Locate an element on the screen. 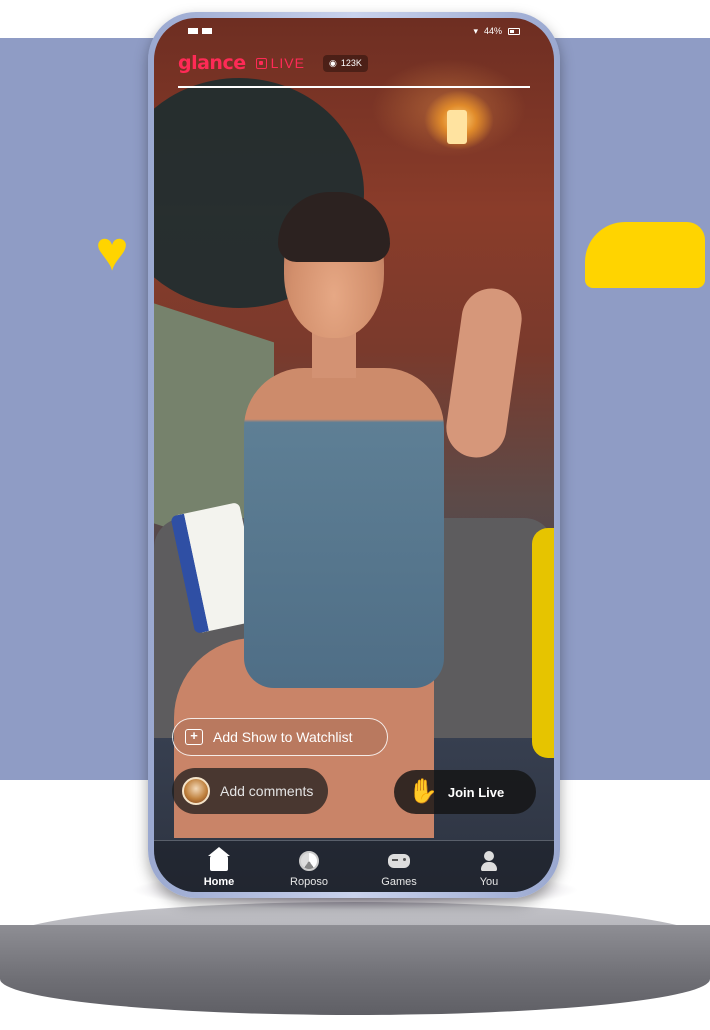 The width and height of the screenshot is (710, 1030). add-to-watchlist-button: + Add Show to Watchlist is located at coordinates (280, 737).